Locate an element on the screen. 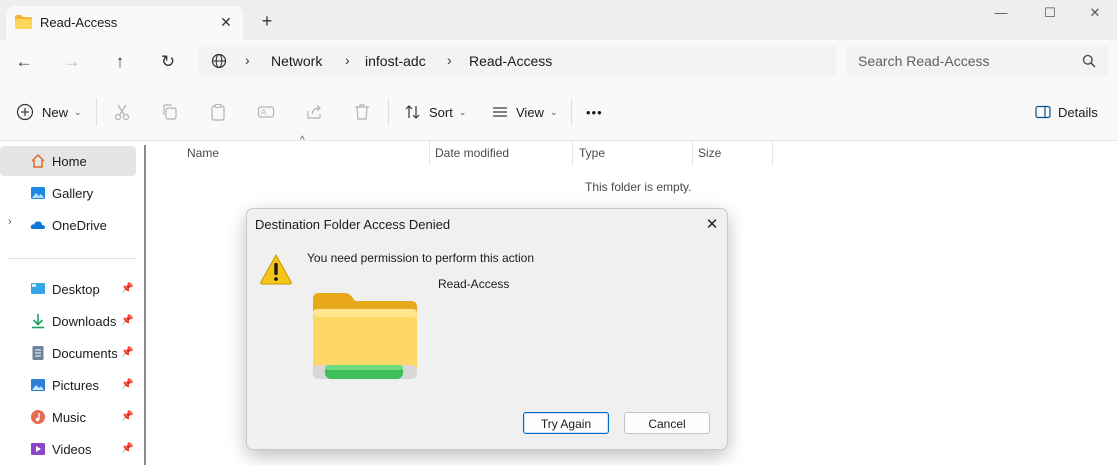 This screenshot has height=465, width=1117. details-button: Details is located at coordinates (1066, 112).